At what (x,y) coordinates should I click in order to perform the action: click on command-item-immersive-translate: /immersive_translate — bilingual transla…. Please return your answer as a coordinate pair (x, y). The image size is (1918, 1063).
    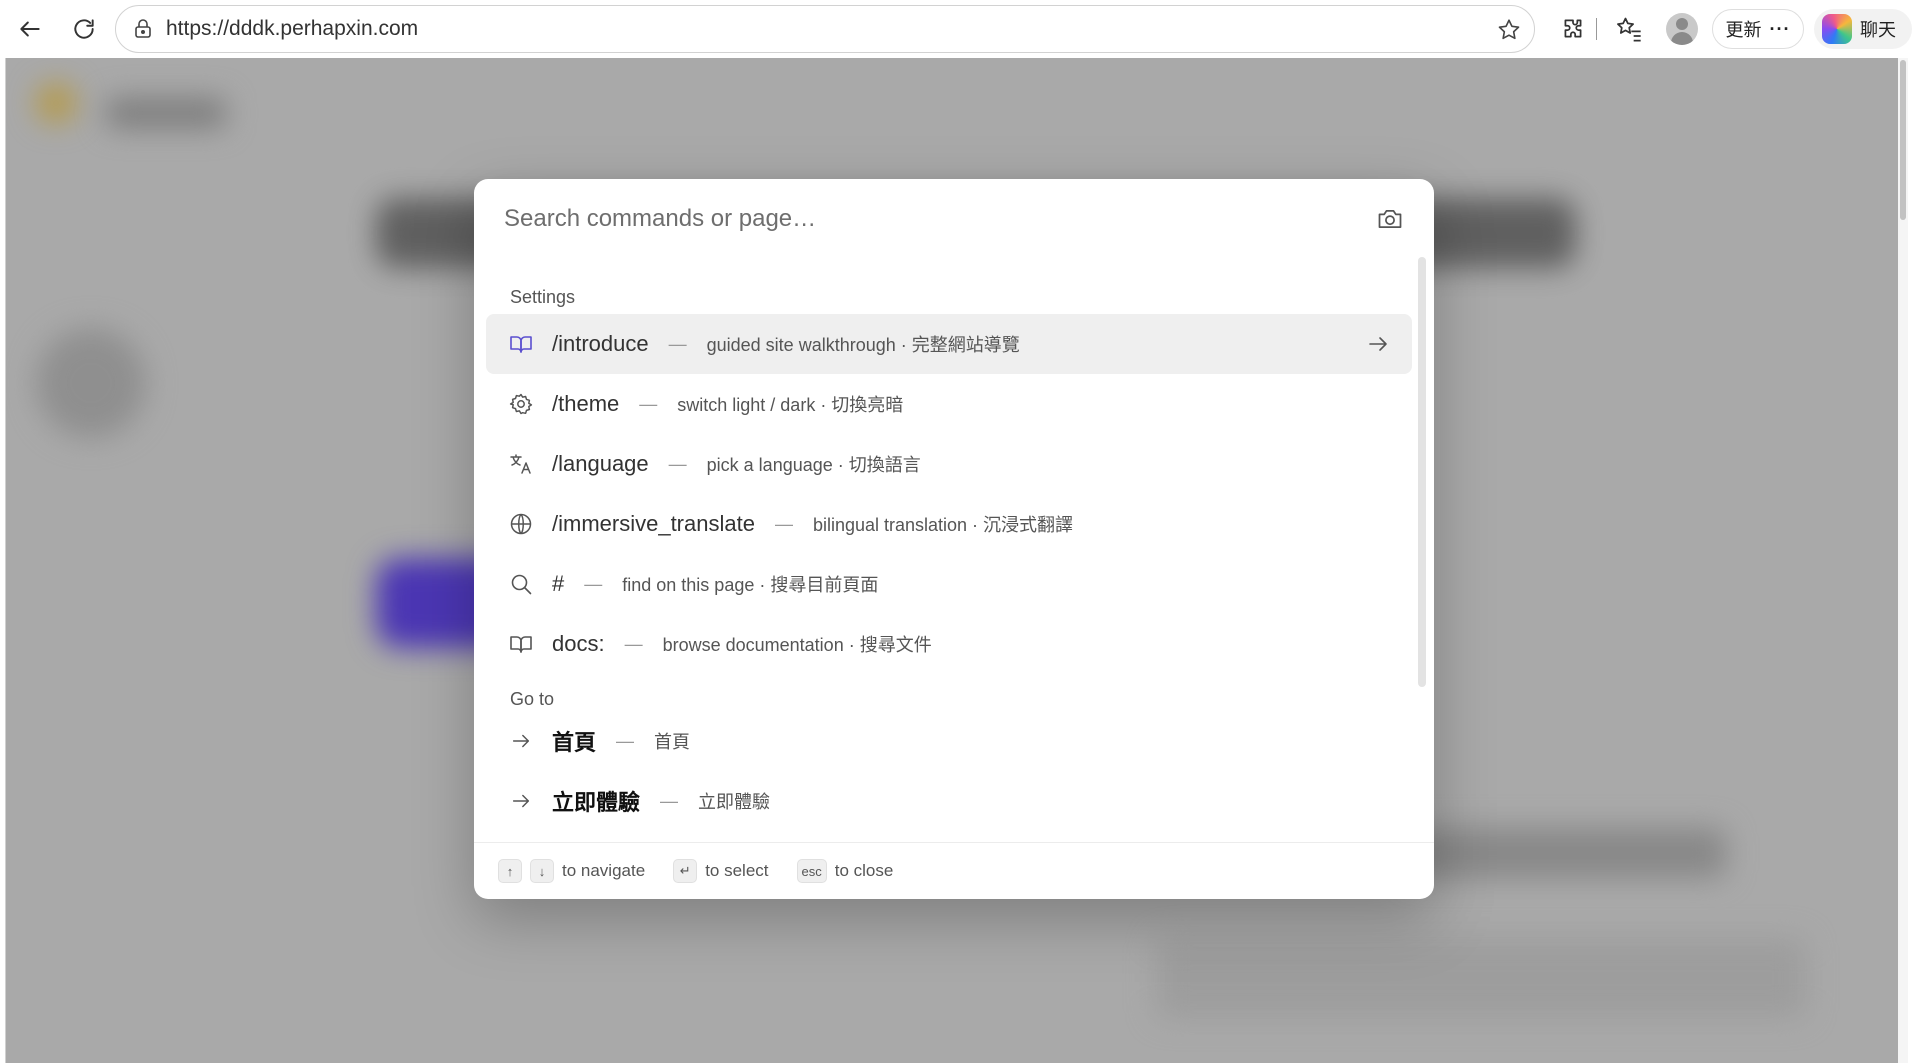
    Looking at the image, I should click on (949, 524).